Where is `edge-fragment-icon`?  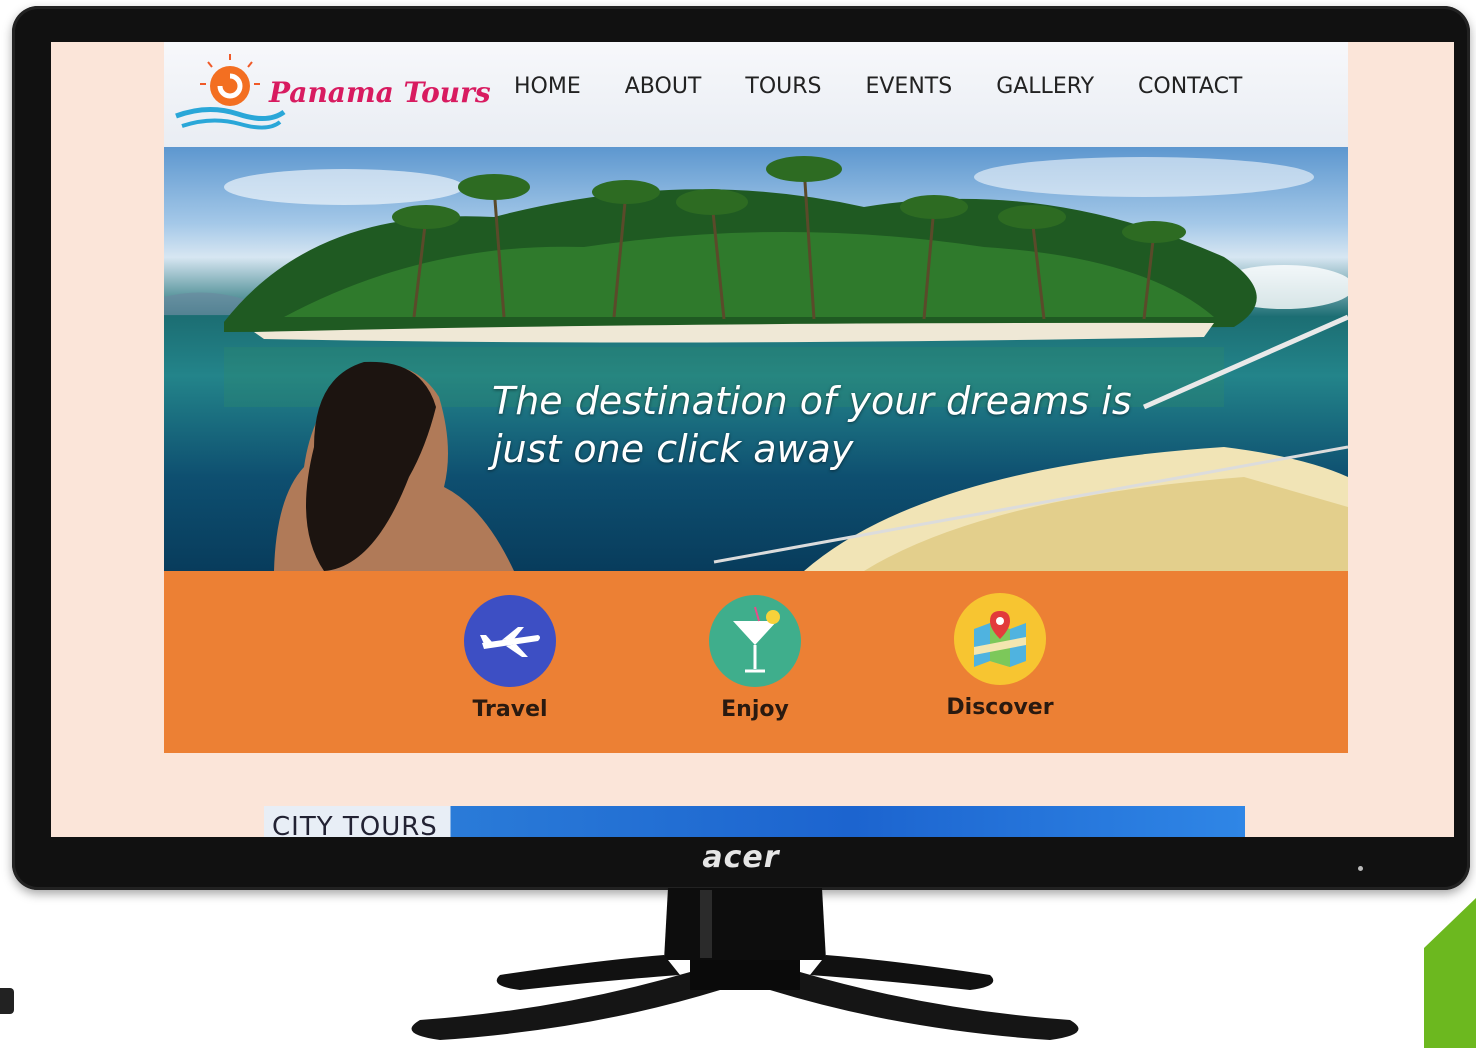
edge-fragment-icon is located at coordinates (7, 1001).